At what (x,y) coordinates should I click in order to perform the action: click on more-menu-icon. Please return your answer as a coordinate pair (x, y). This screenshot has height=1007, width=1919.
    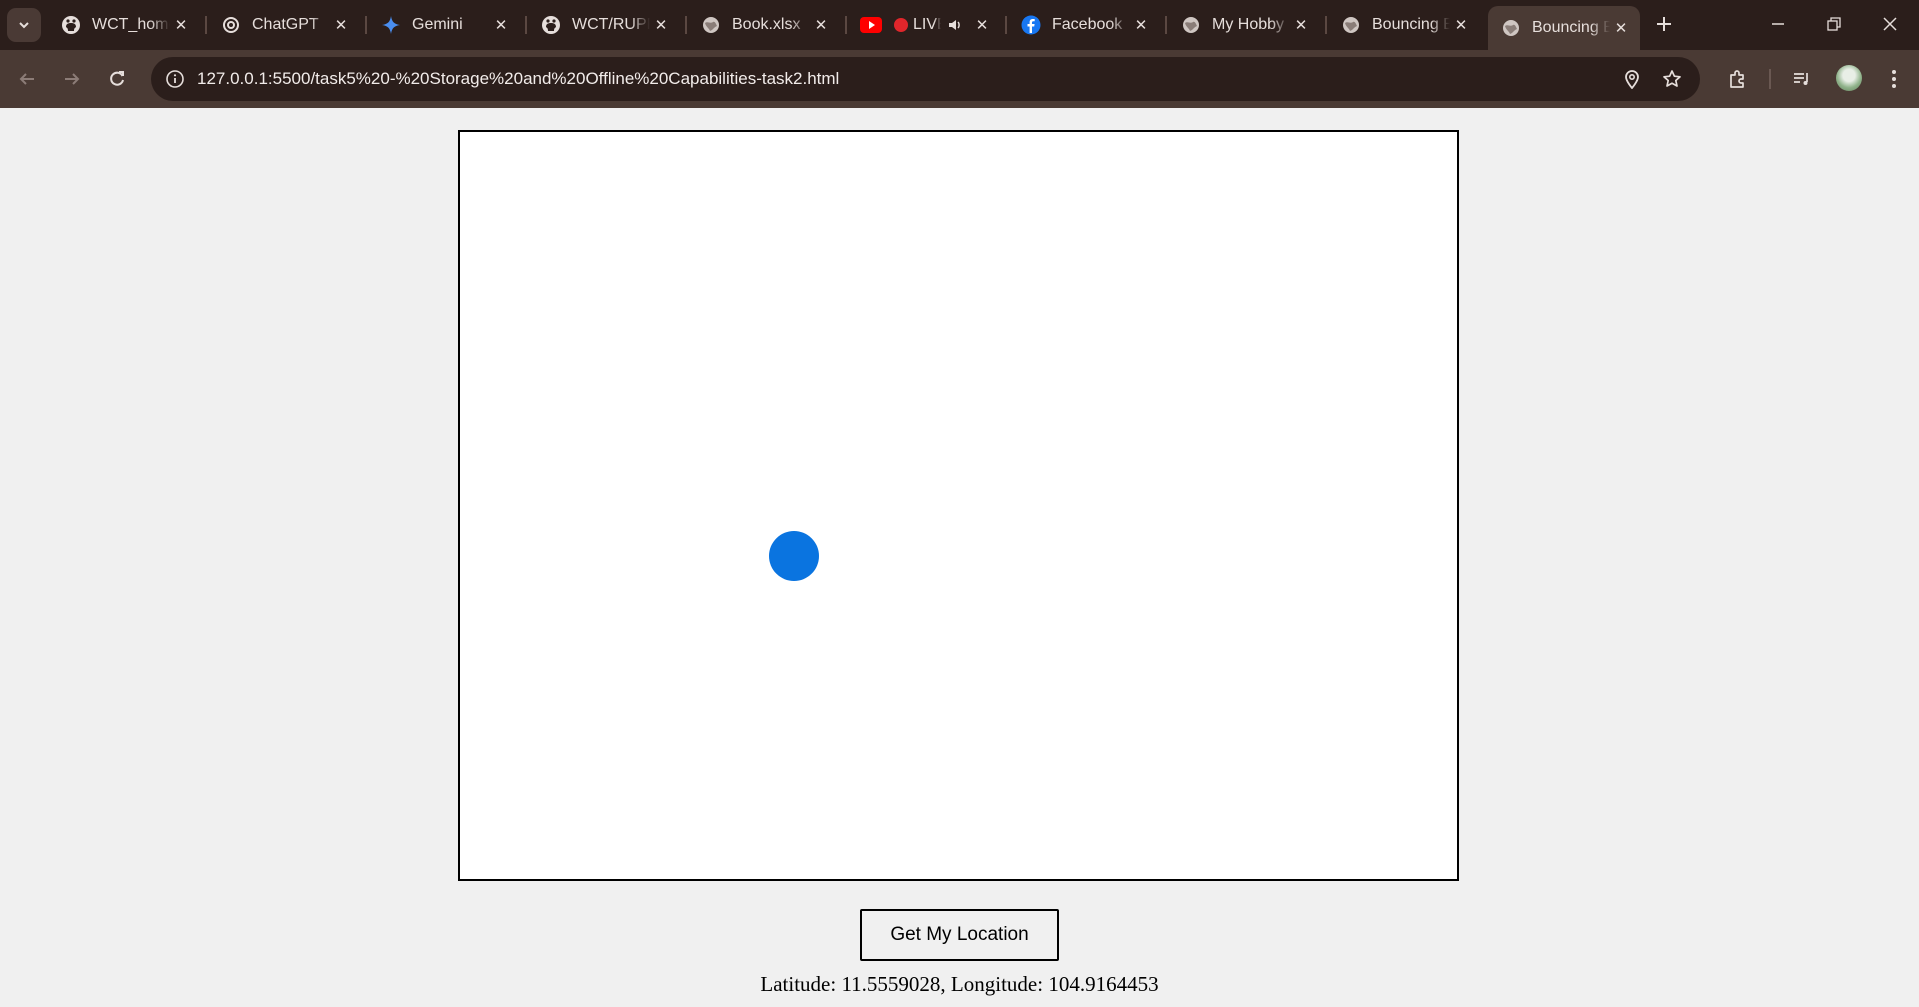
    Looking at the image, I should click on (1894, 79).